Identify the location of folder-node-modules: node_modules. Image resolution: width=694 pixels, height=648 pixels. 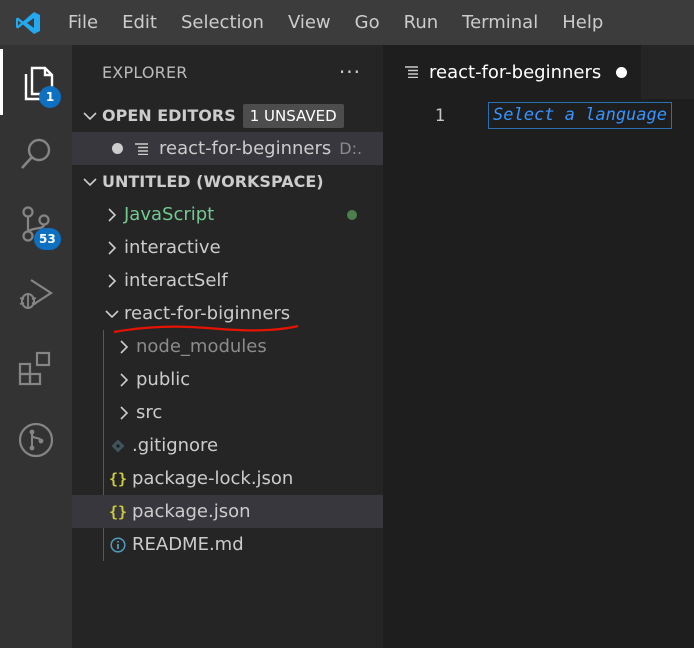
(227, 346).